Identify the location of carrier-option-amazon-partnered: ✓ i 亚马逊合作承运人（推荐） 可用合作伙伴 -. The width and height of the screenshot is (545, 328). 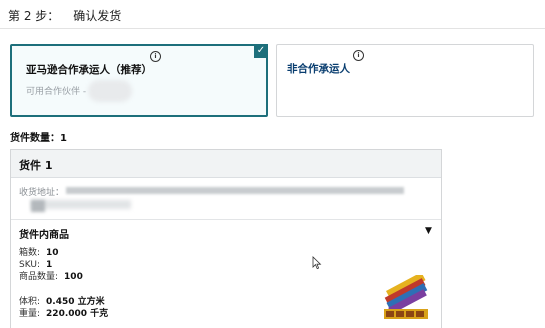
(139, 80).